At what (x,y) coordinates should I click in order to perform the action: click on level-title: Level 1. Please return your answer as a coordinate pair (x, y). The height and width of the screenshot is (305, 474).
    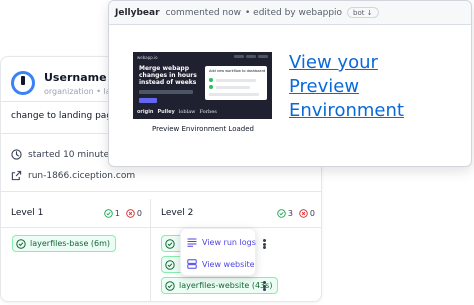
    Looking at the image, I should click on (27, 213).